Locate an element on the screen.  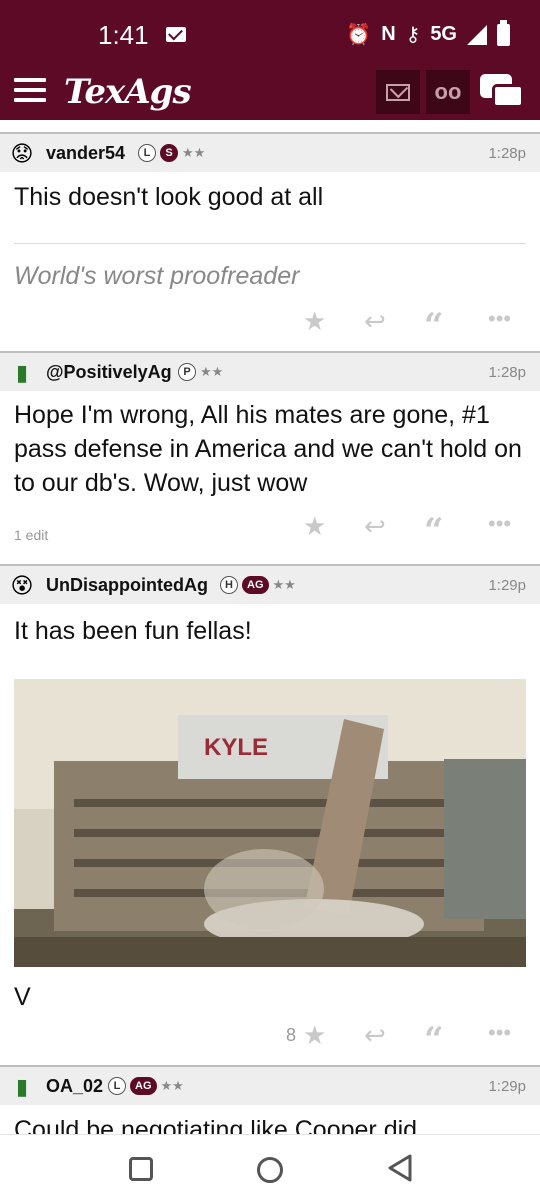
messages-button is located at coordinates (398, 92).